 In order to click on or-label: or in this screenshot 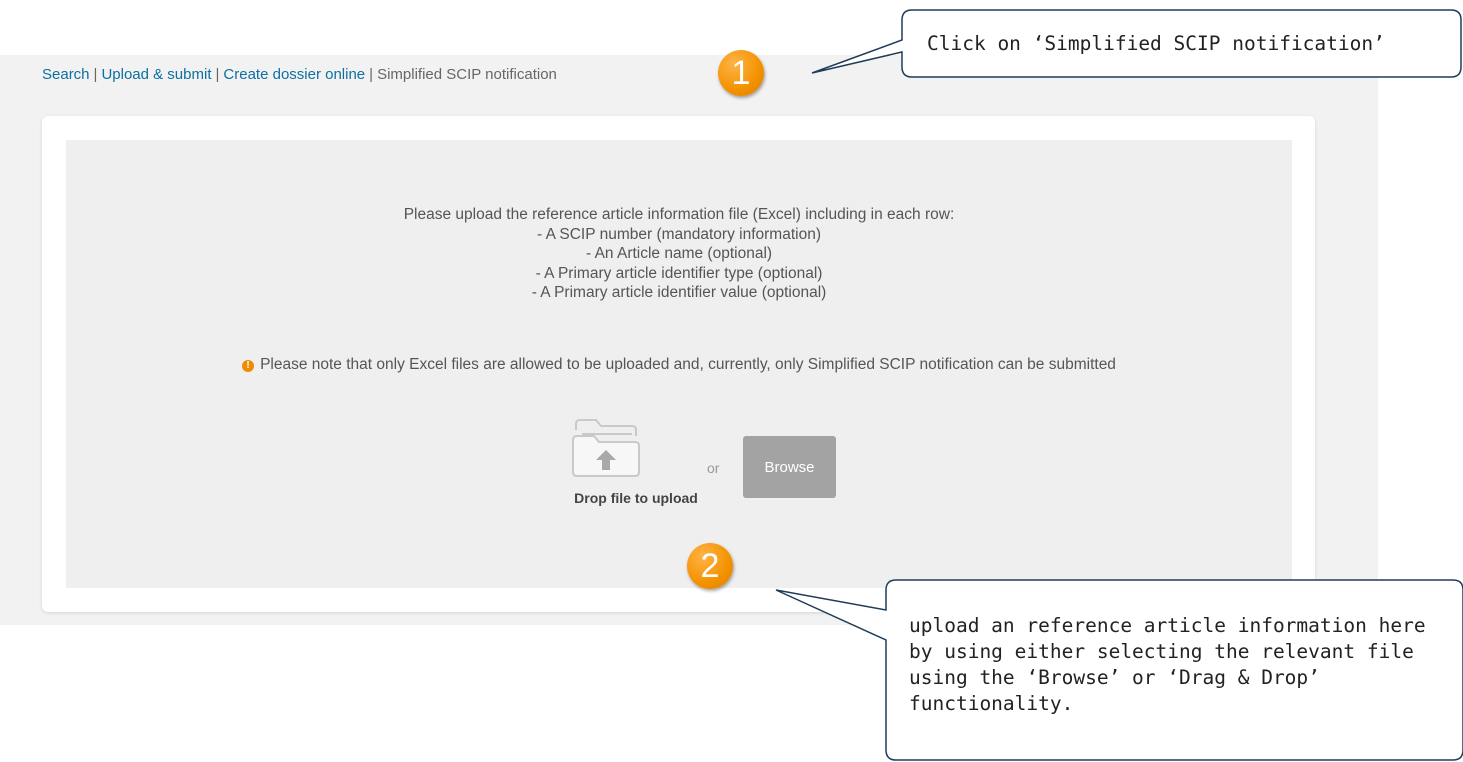, I will do `click(713, 468)`.